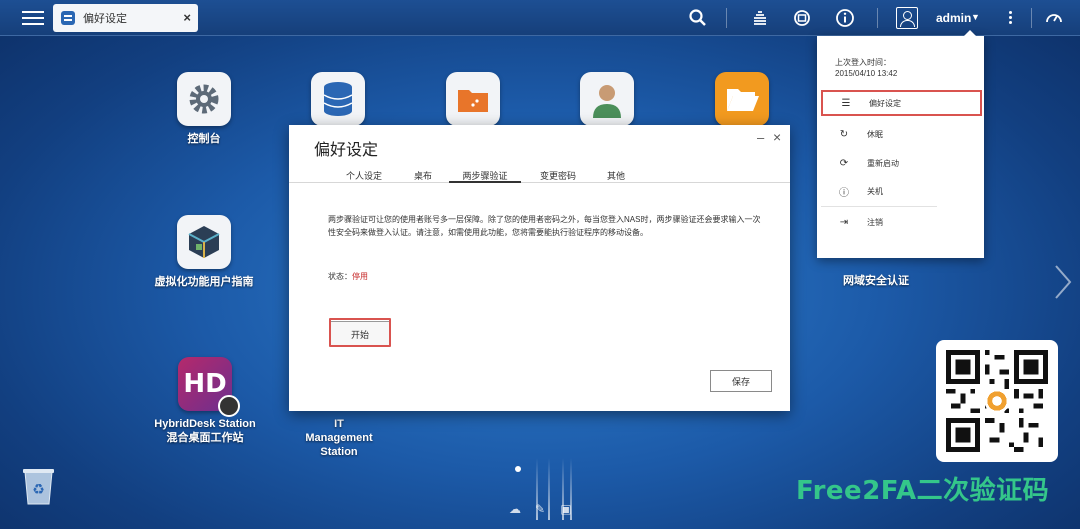  What do you see at coordinates (205, 431) in the screenshot?
I see `app-label: HybridDesk Station 混合桌面工作站` at bounding box center [205, 431].